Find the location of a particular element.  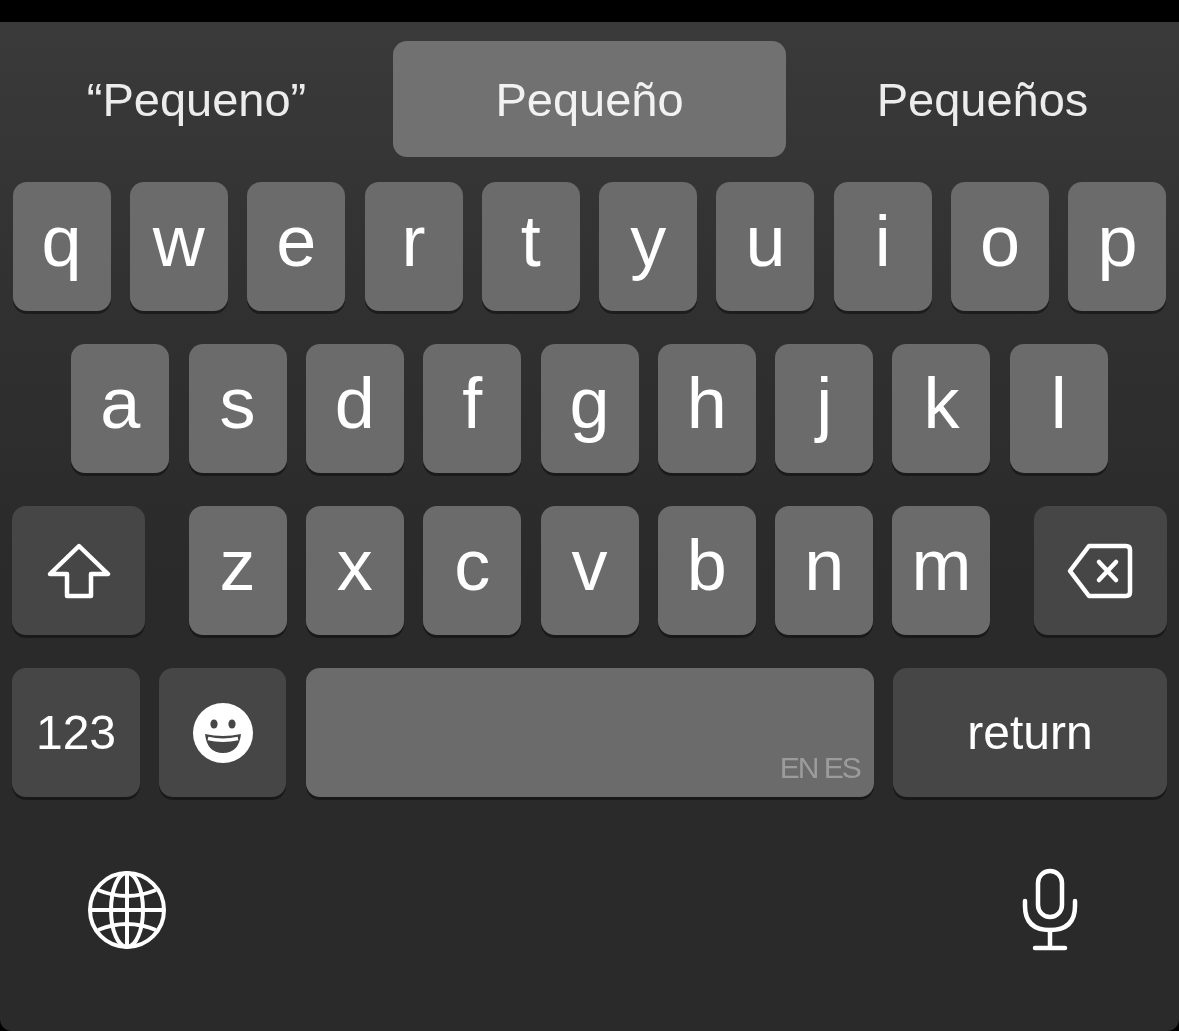

shift-key is located at coordinates (79, 570).